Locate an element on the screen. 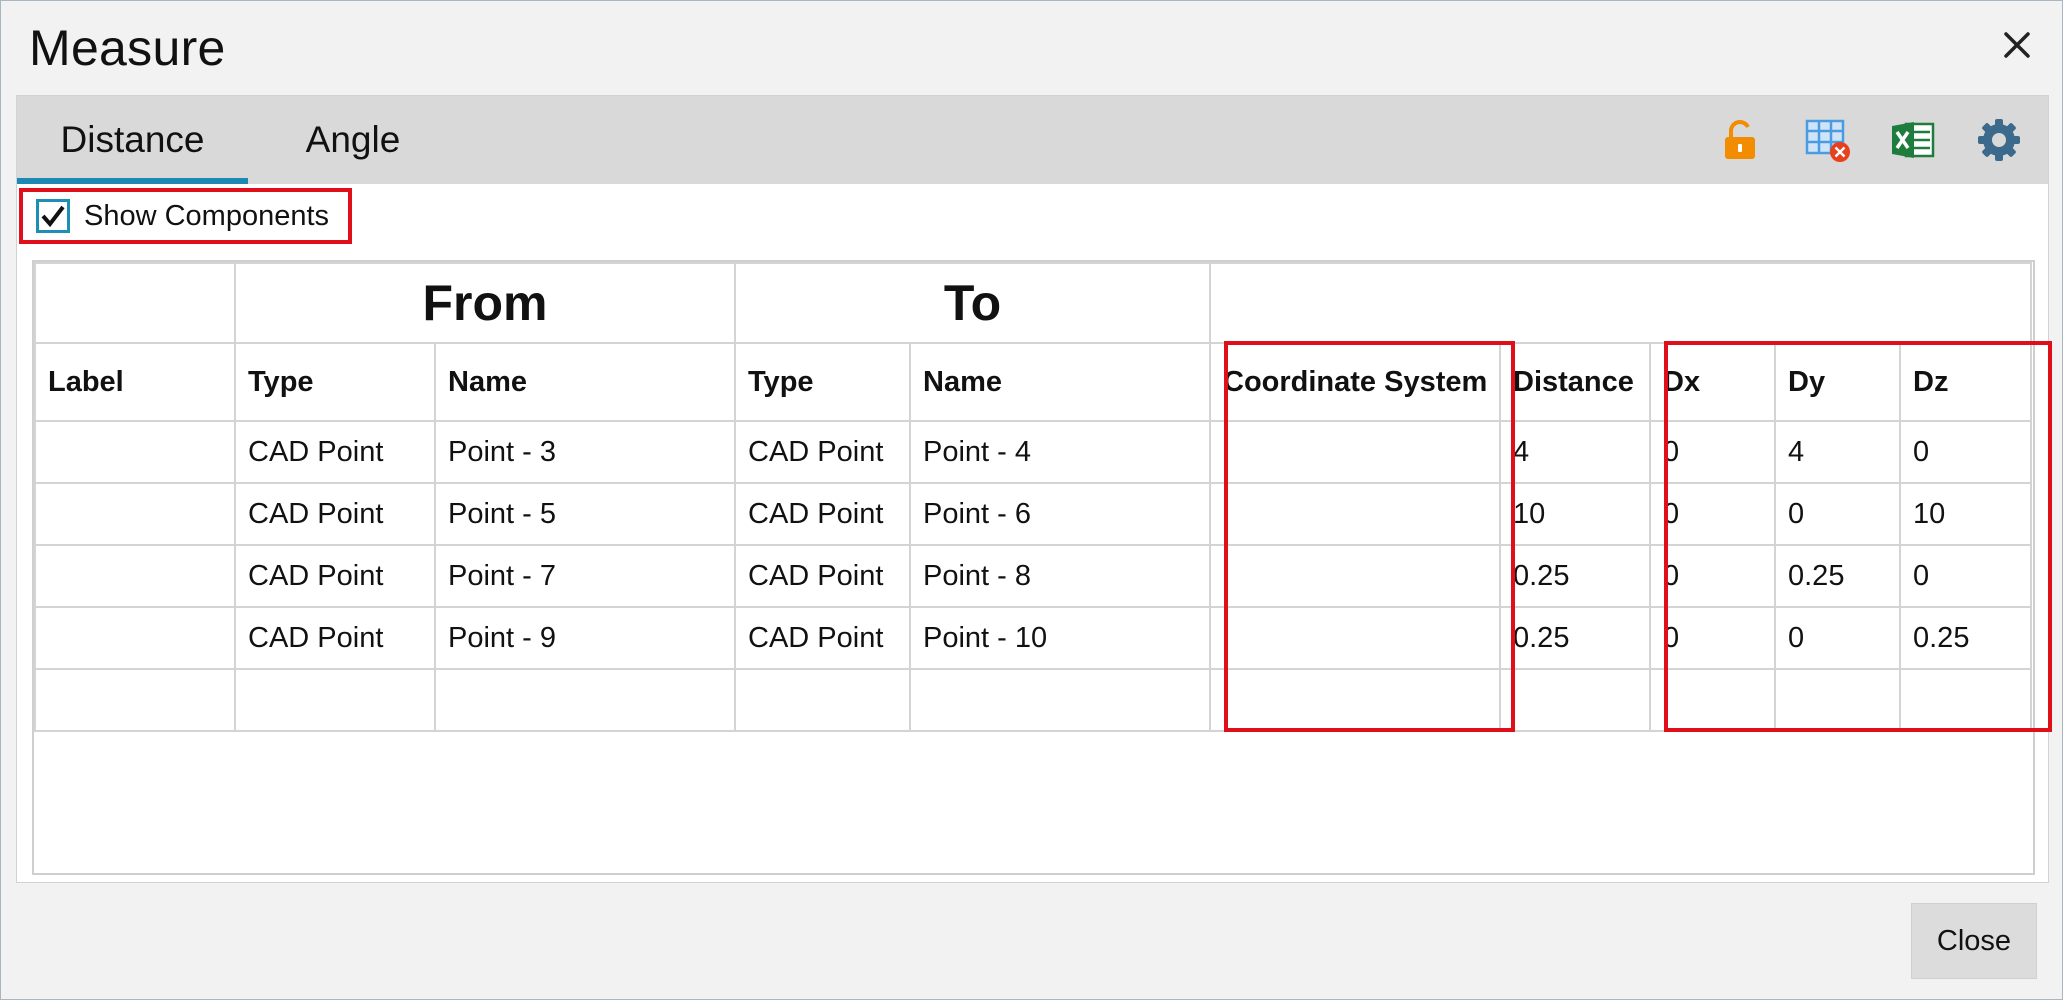 The image size is (2063, 1000). cell-distance is located at coordinates (1575, 700).